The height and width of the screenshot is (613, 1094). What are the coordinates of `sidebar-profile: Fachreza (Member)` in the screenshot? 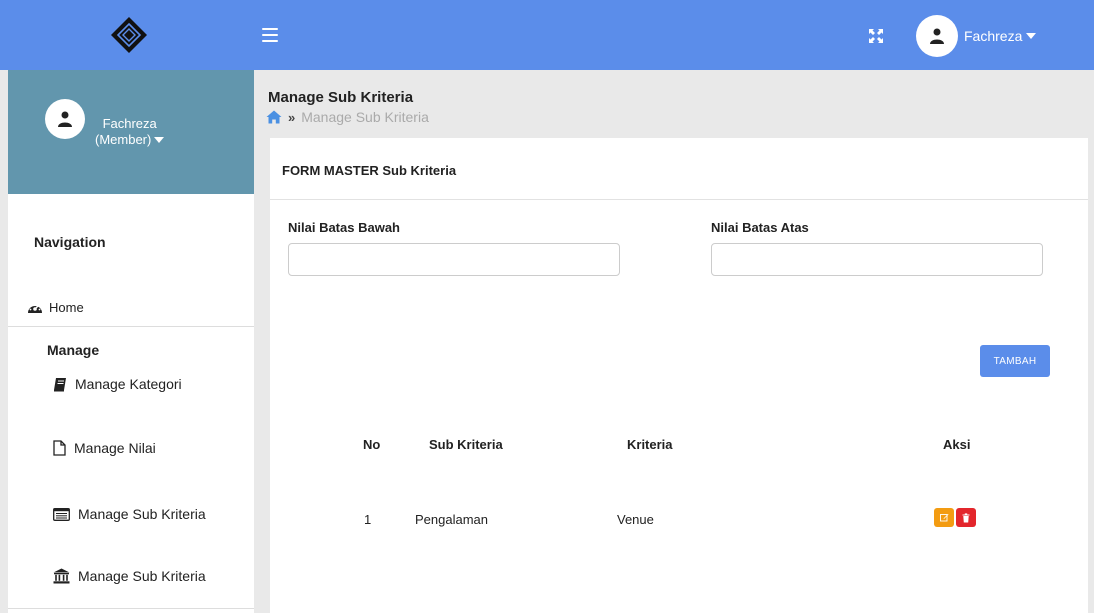 It's located at (131, 132).